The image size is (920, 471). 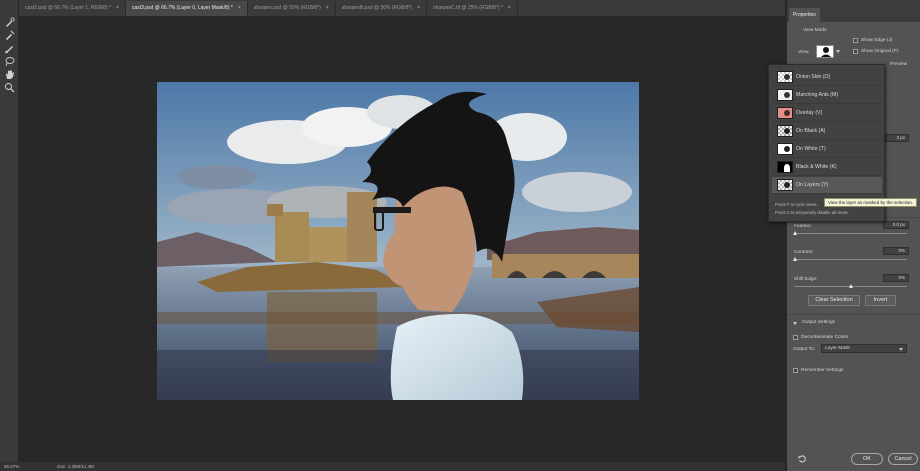 I want to click on output-to-select: Layer Mask, so click(x=864, y=348).